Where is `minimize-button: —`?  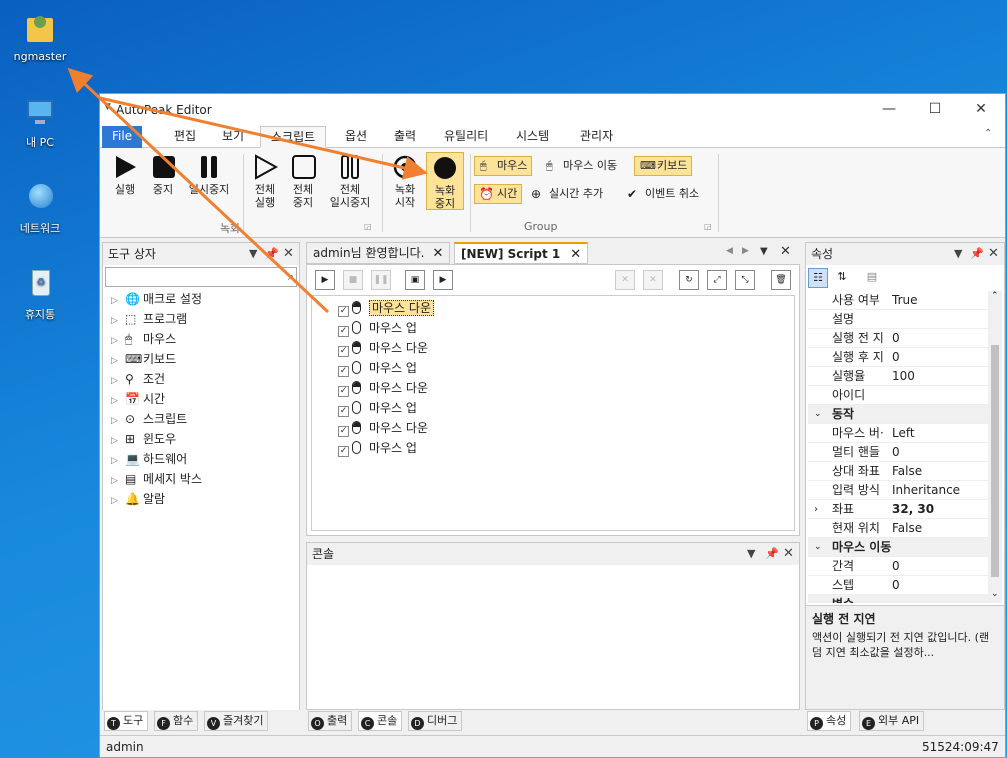
minimize-button: — is located at coordinates (889, 109).